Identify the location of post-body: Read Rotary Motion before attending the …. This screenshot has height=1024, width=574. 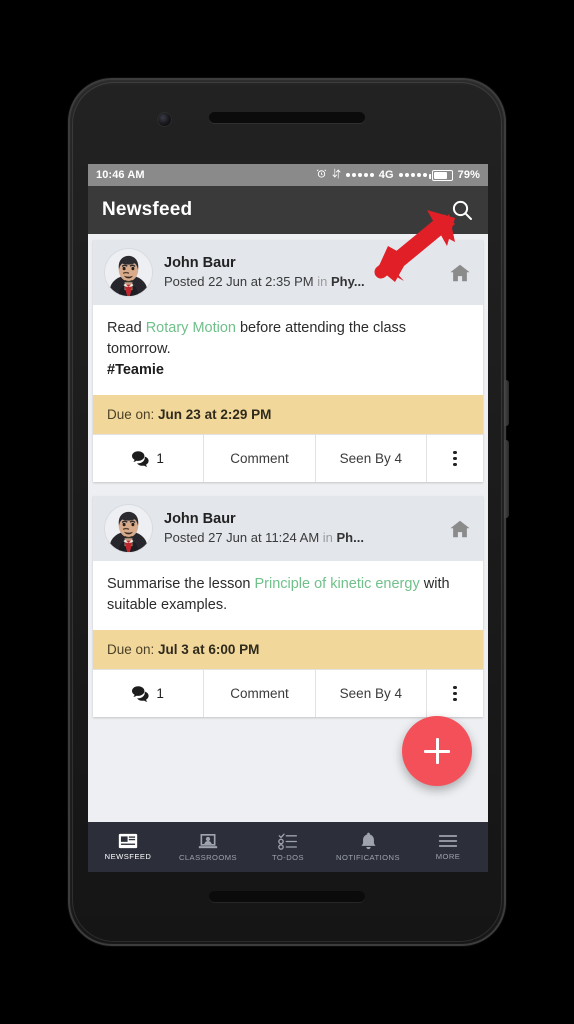
(288, 350).